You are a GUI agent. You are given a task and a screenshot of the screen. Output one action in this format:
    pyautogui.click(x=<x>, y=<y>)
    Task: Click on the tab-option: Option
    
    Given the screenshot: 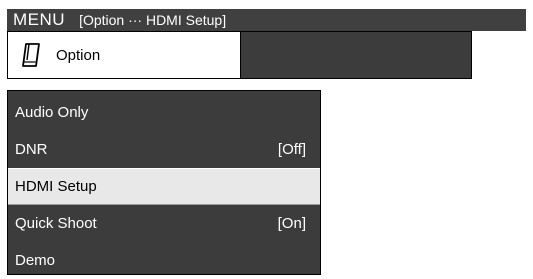 What is the action you would take?
    pyautogui.click(x=124, y=55)
    